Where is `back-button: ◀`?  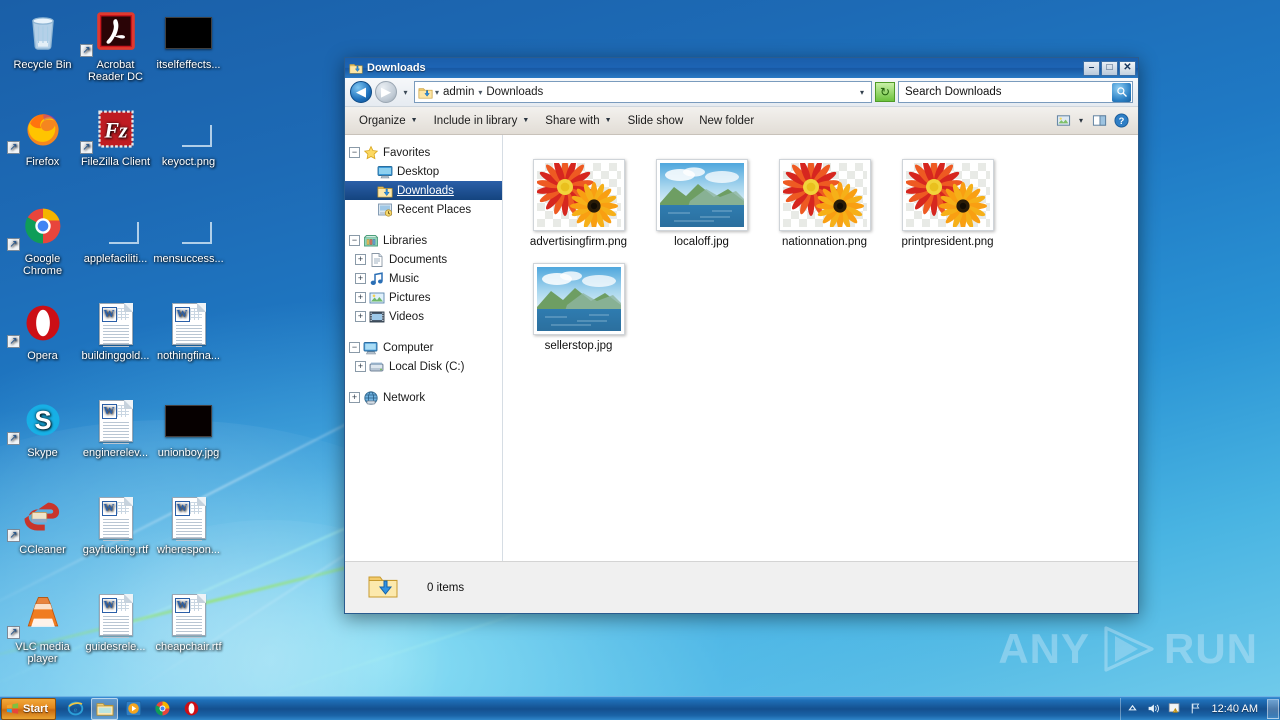
back-button: ◀ is located at coordinates (361, 92).